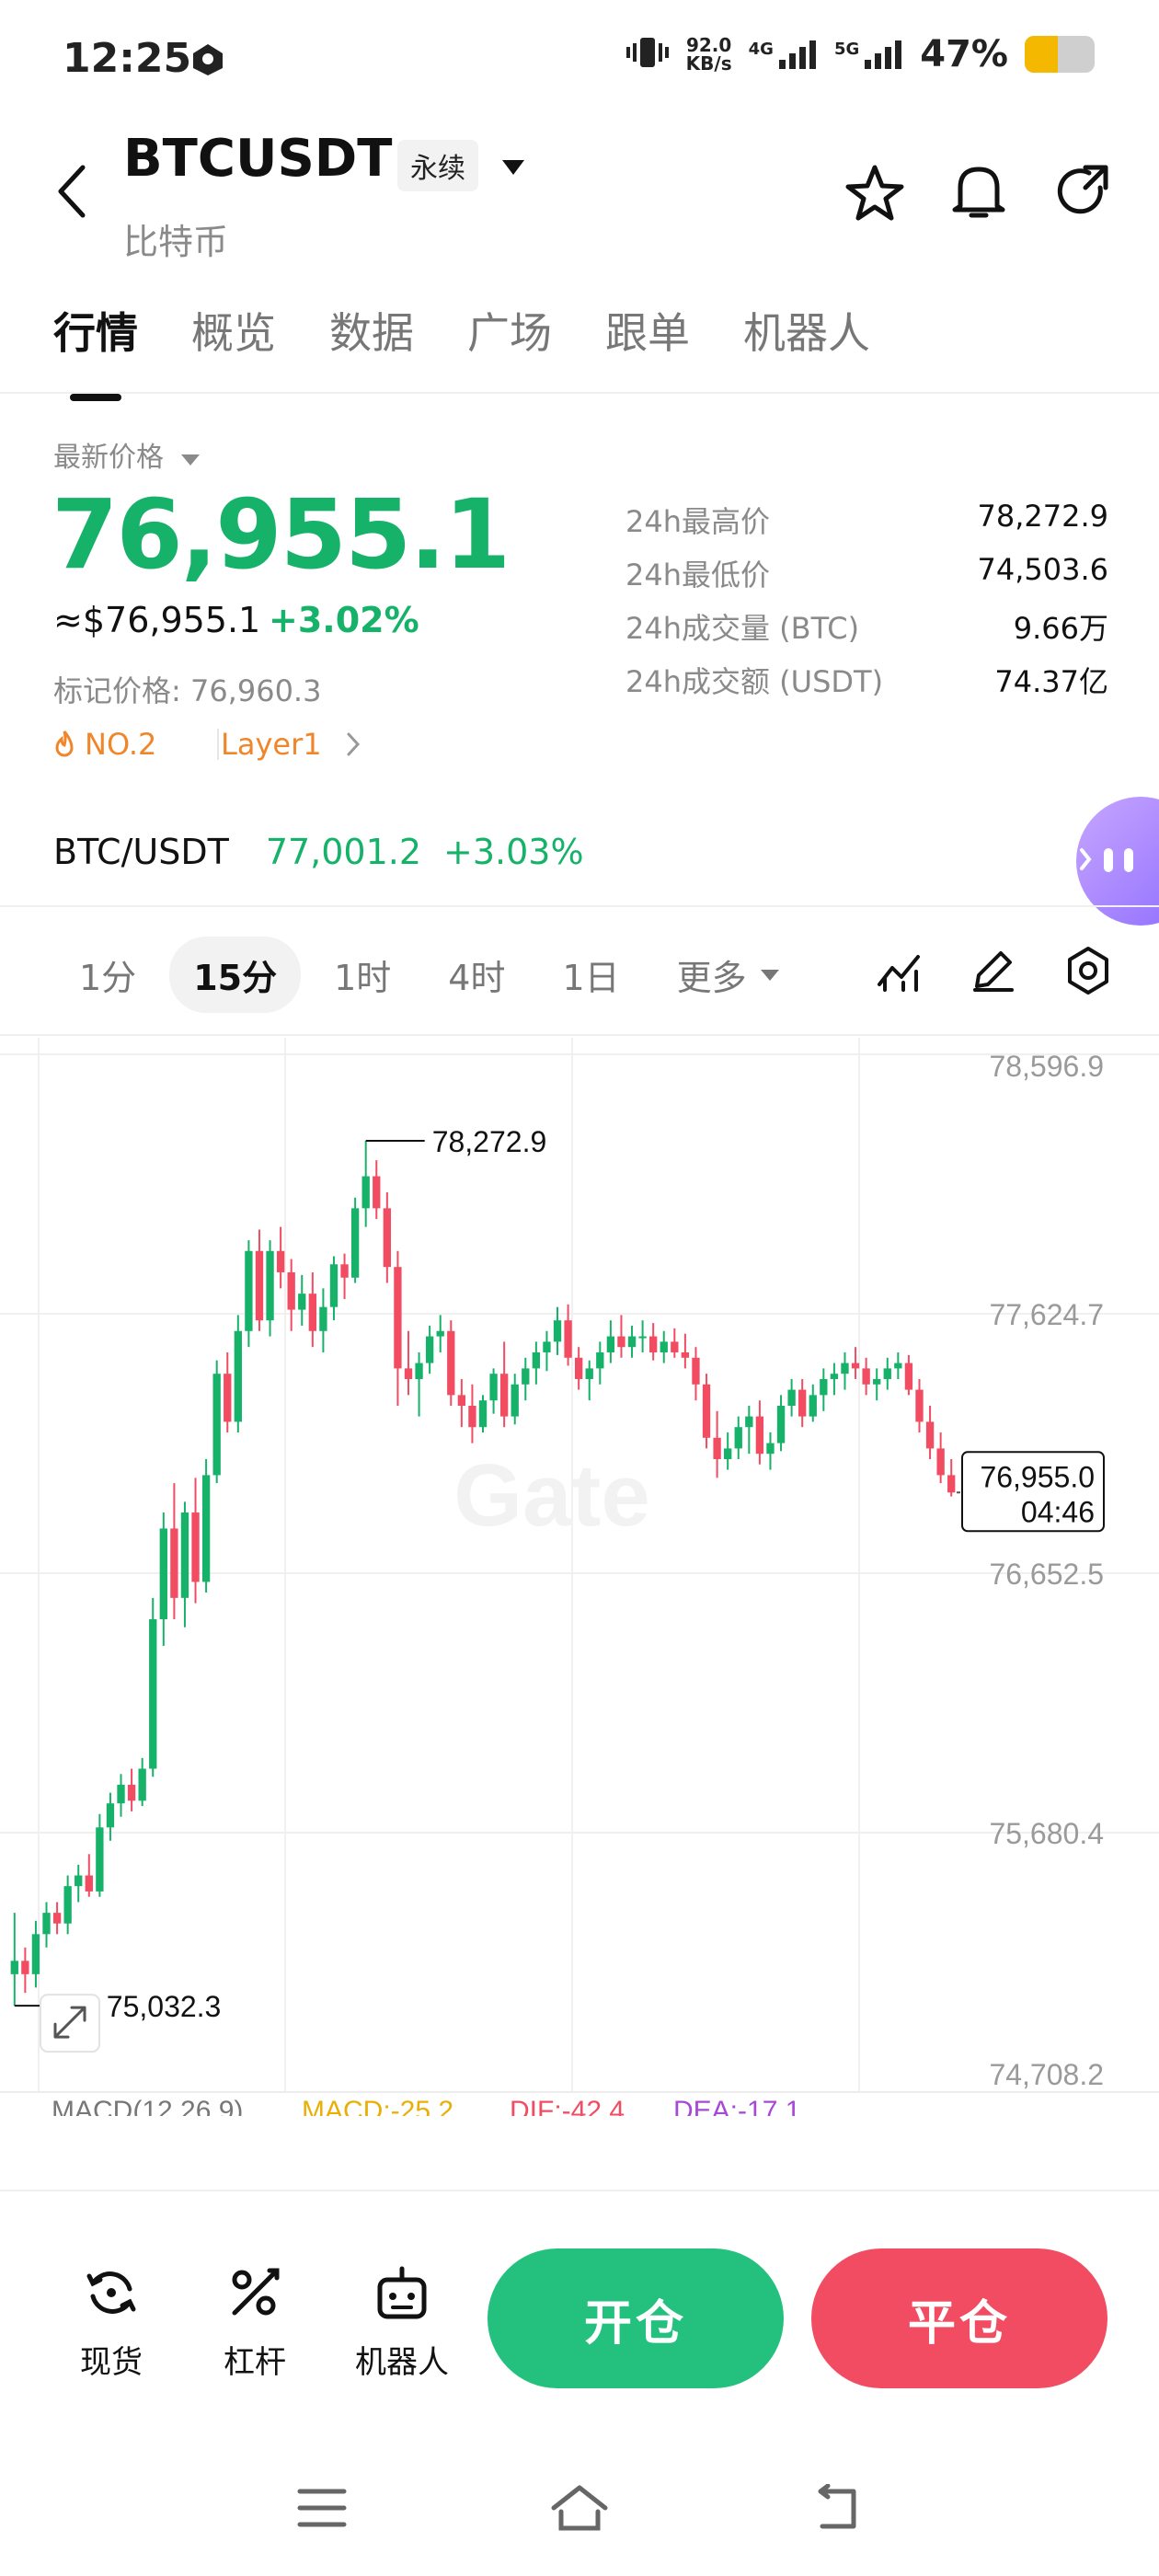 This screenshot has height=2576, width=1159. I want to click on spot-symbol: BTC/USDT, so click(141, 852).